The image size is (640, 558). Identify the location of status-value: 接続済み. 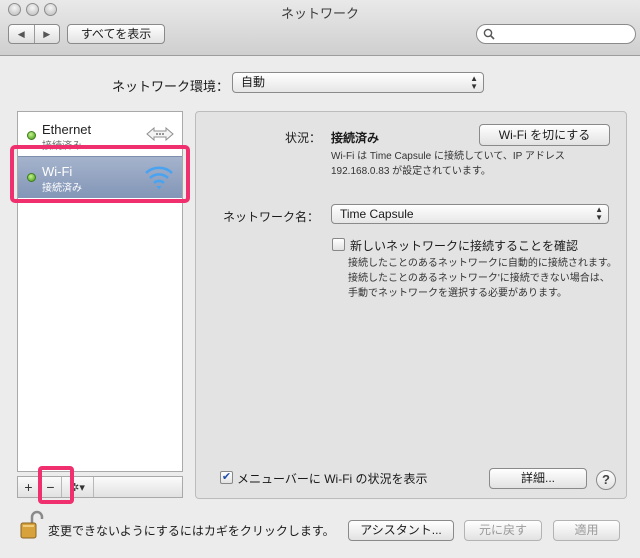
(355, 138).